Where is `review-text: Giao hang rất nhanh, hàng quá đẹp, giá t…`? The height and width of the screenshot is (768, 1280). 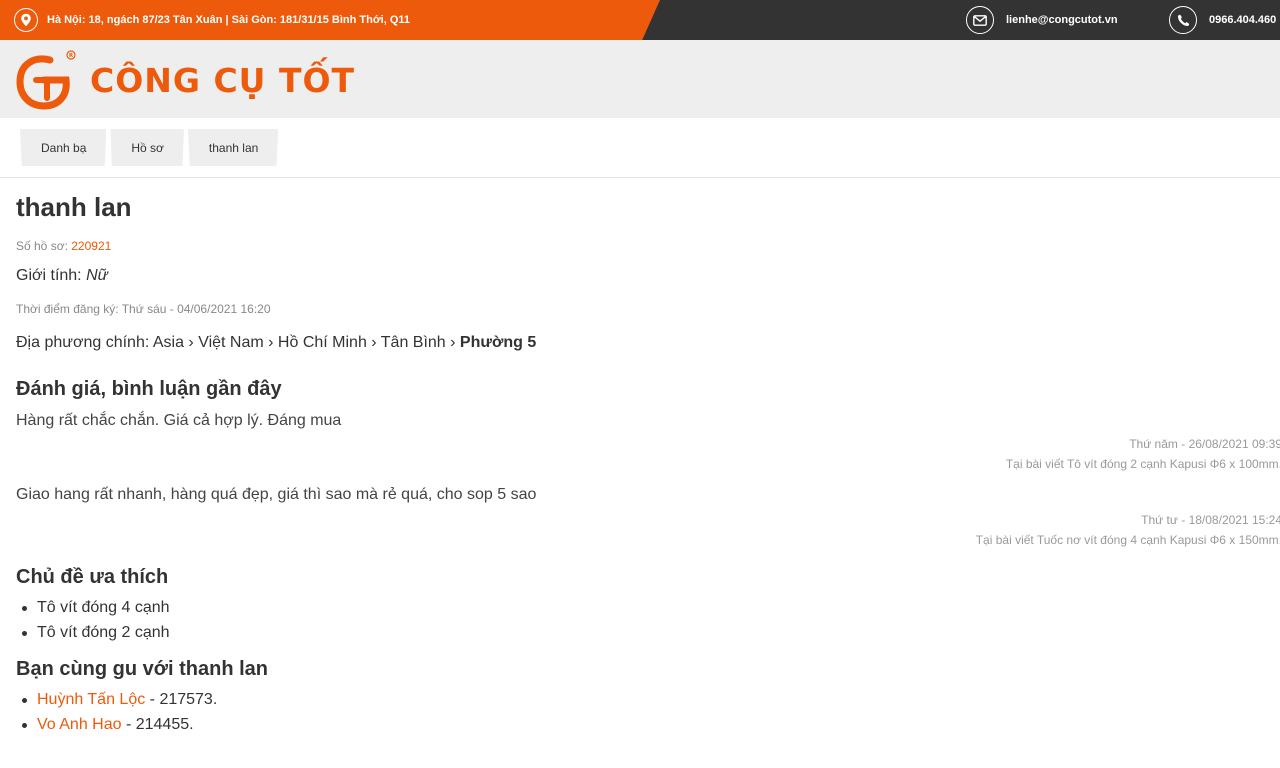 review-text: Giao hang rất nhanh, hàng quá đẹp, giá t… is located at coordinates (276, 494).